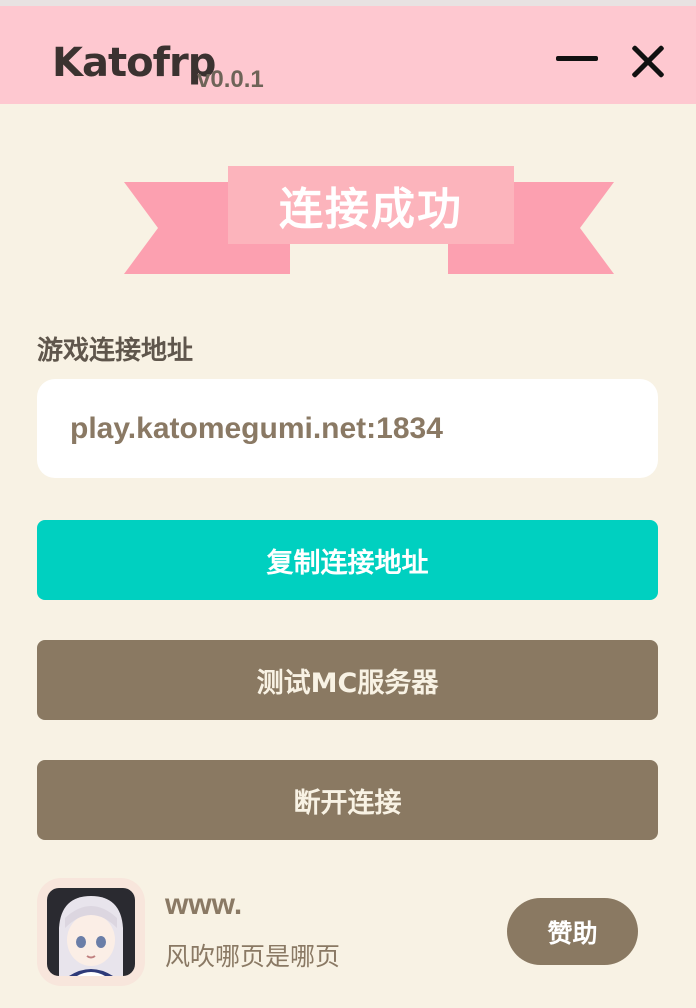  I want to click on app-version: v0.0.1, so click(230, 79).